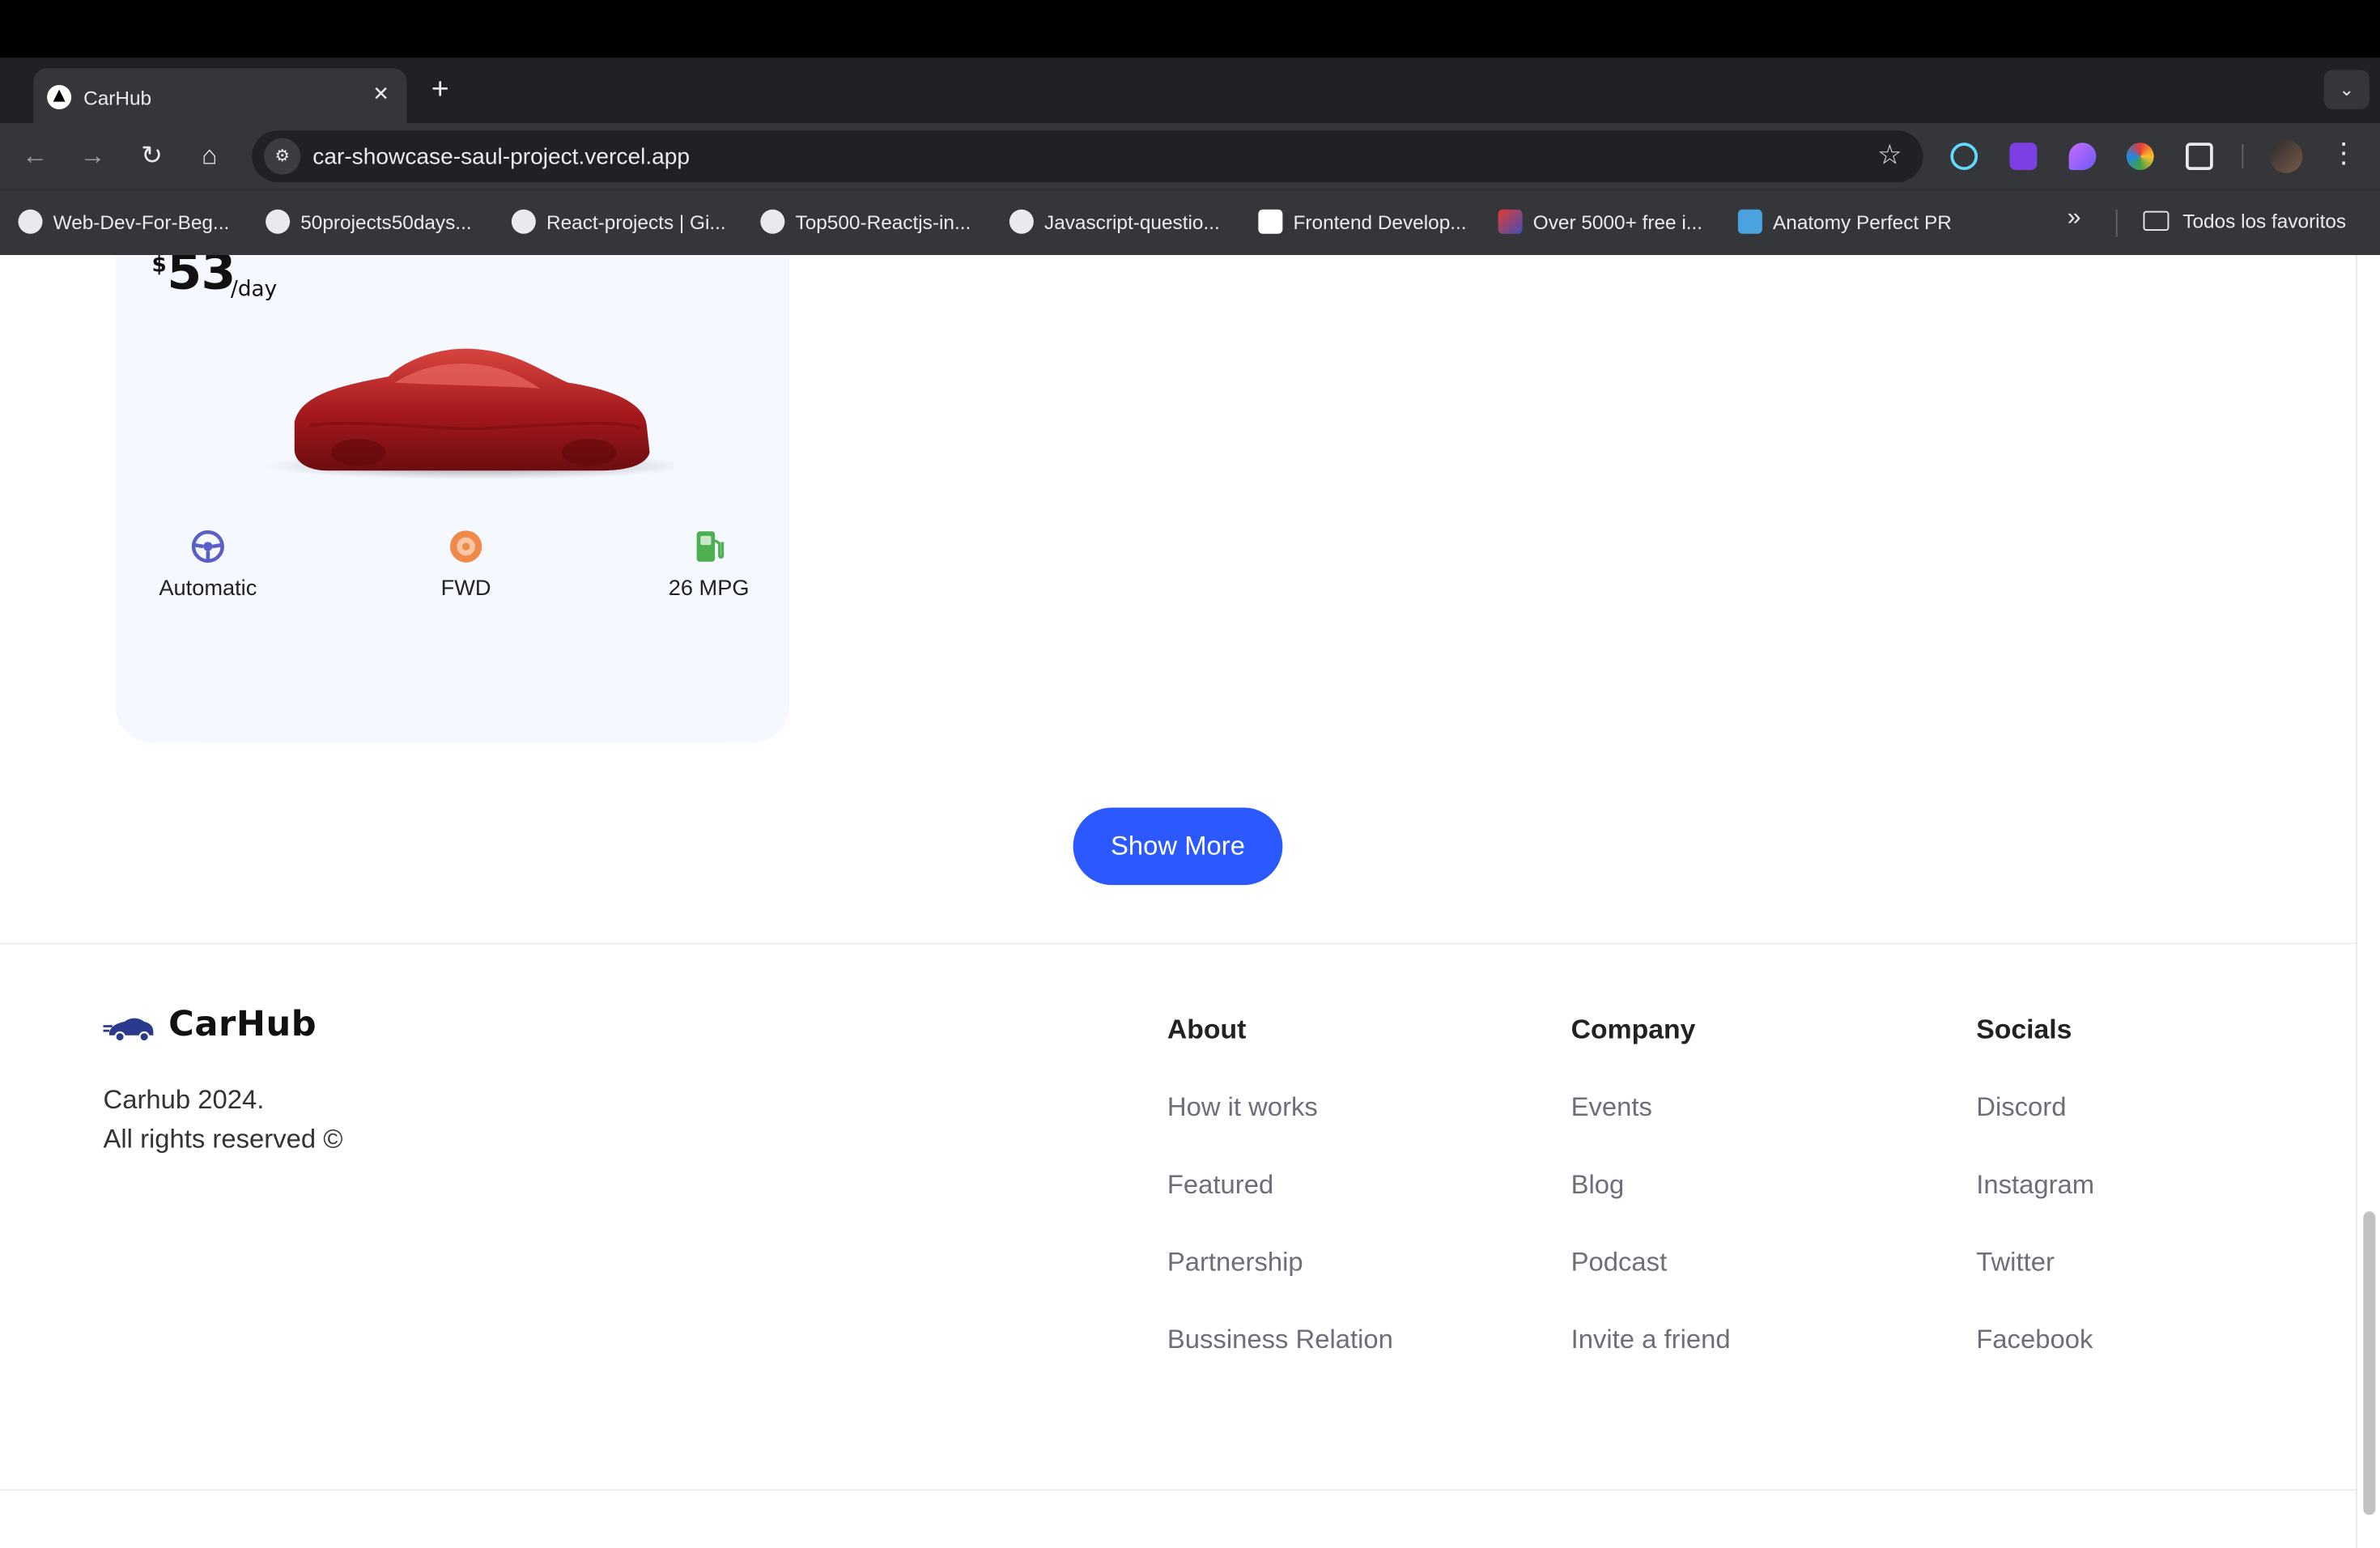  What do you see at coordinates (1749, 222) in the screenshot?
I see `anatomy-site-icon` at bounding box center [1749, 222].